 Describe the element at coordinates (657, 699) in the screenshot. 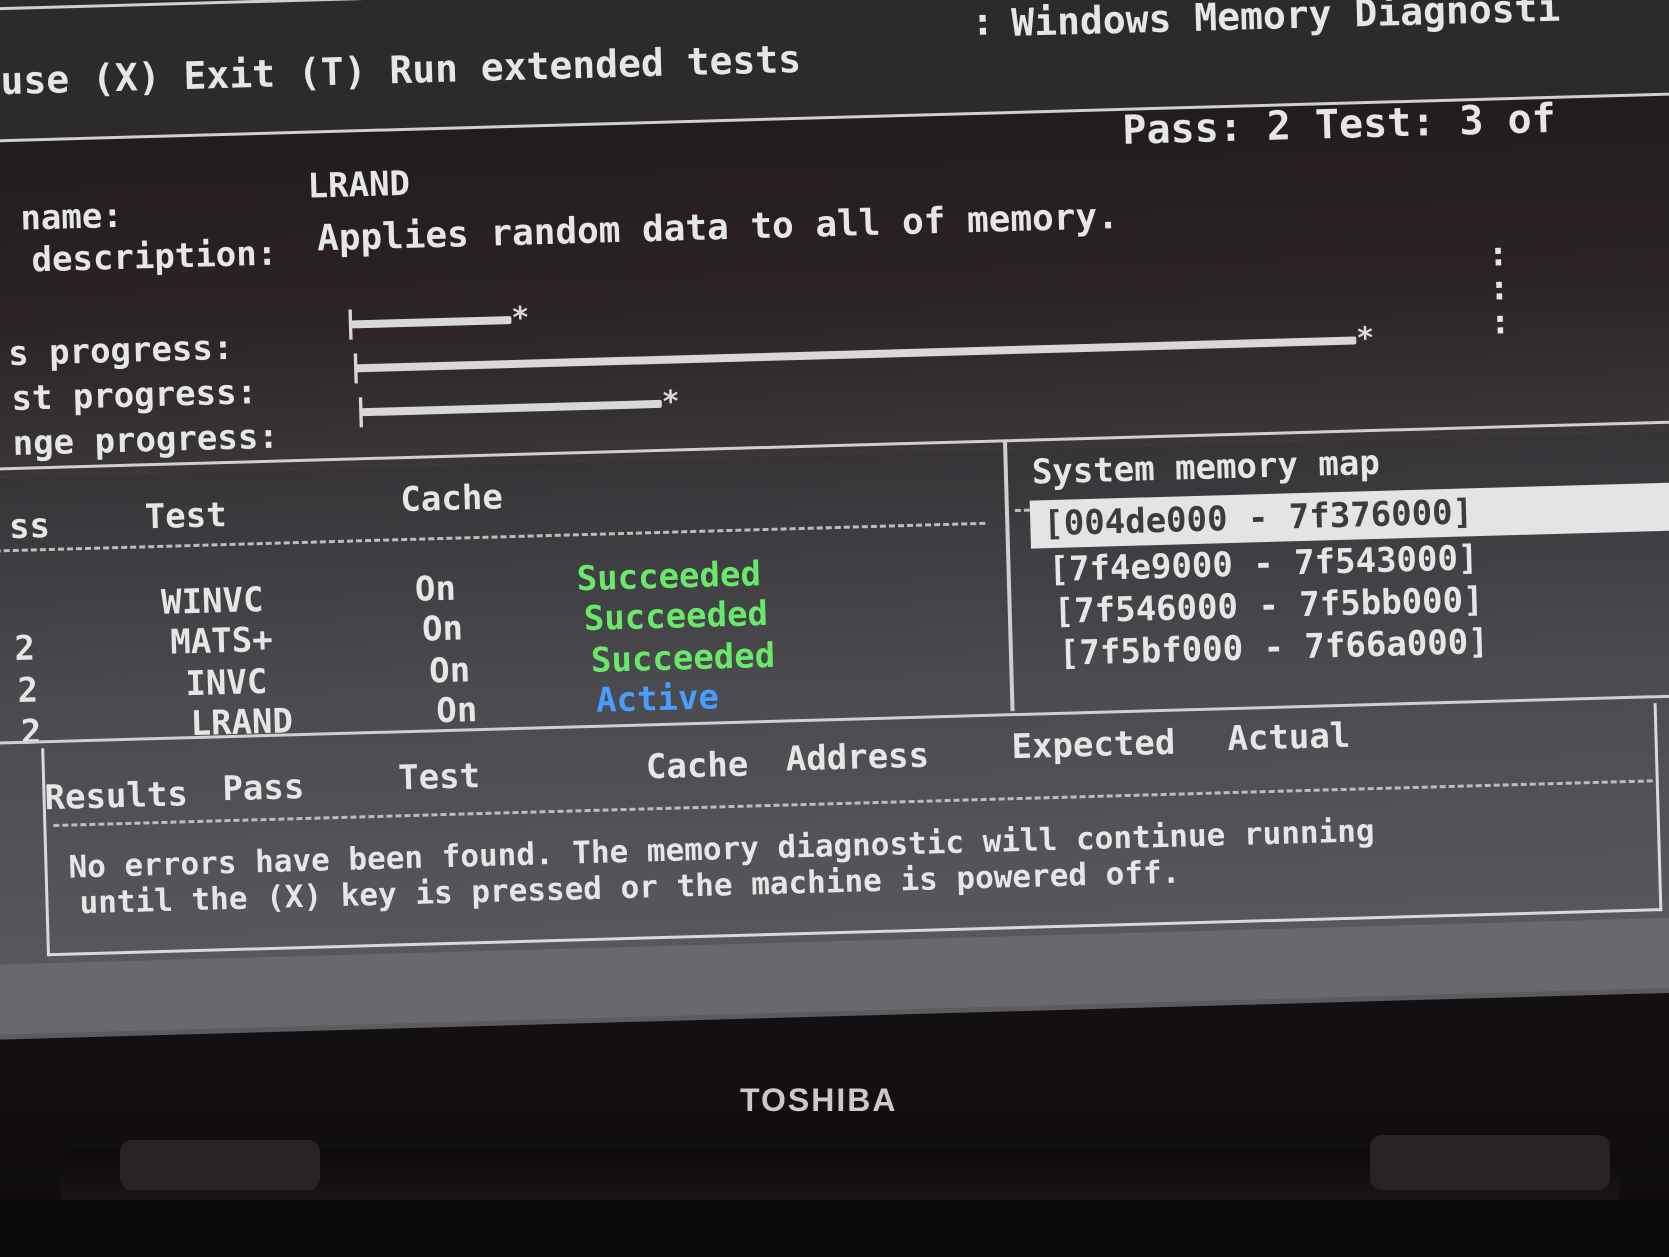

I see `tests-row-4-status: Active` at that location.